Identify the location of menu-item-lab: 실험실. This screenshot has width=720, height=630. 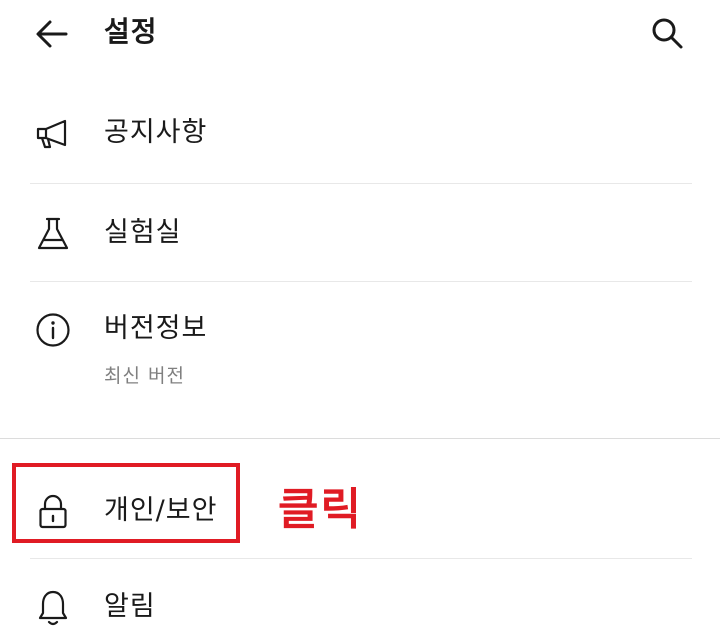
(360, 240).